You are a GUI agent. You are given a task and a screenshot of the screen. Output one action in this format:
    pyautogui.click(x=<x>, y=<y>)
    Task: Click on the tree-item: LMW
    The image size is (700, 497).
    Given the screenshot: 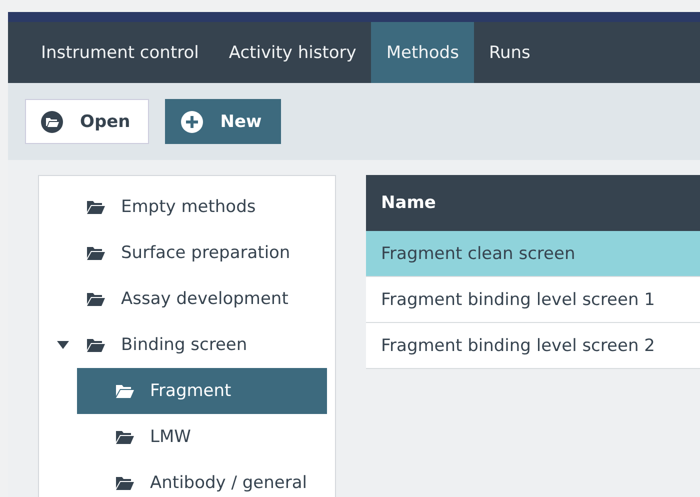 What is the action you would take?
    pyautogui.click(x=202, y=437)
    